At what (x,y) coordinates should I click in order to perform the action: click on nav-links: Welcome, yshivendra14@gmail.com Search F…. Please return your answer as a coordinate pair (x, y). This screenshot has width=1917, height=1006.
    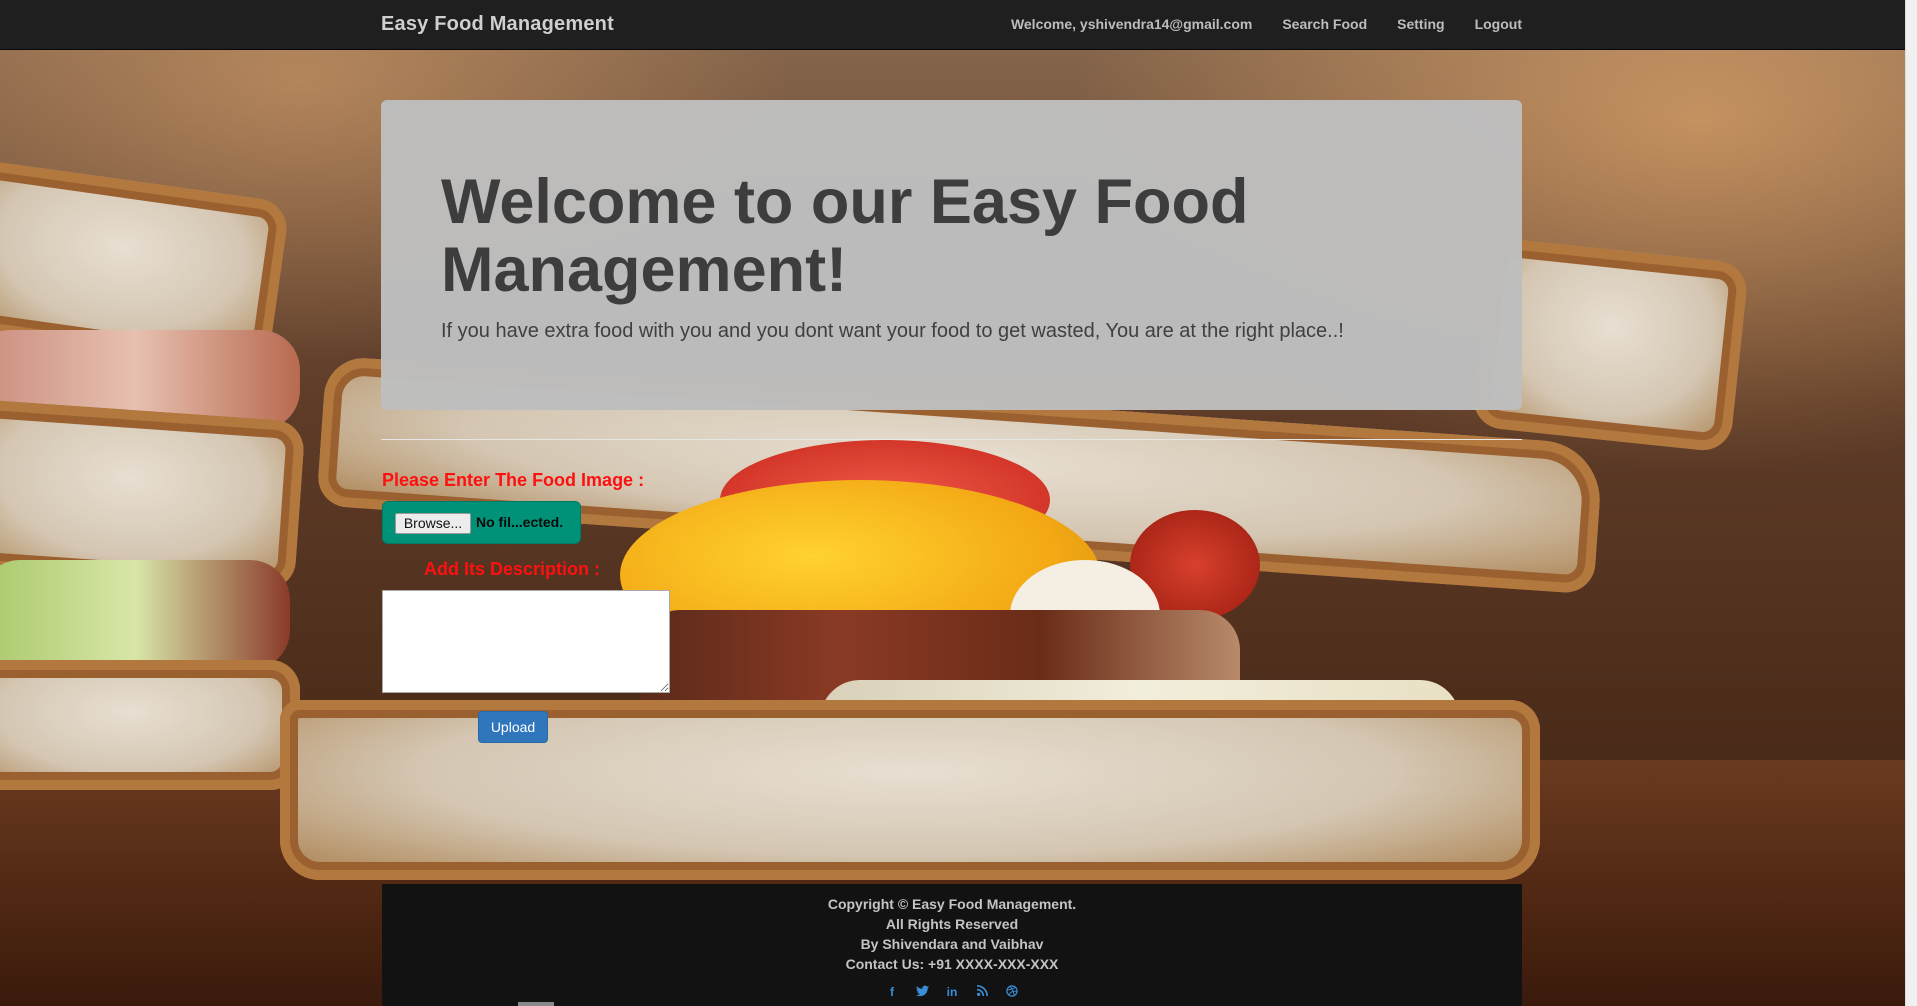
    Looking at the image, I should click on (1266, 24).